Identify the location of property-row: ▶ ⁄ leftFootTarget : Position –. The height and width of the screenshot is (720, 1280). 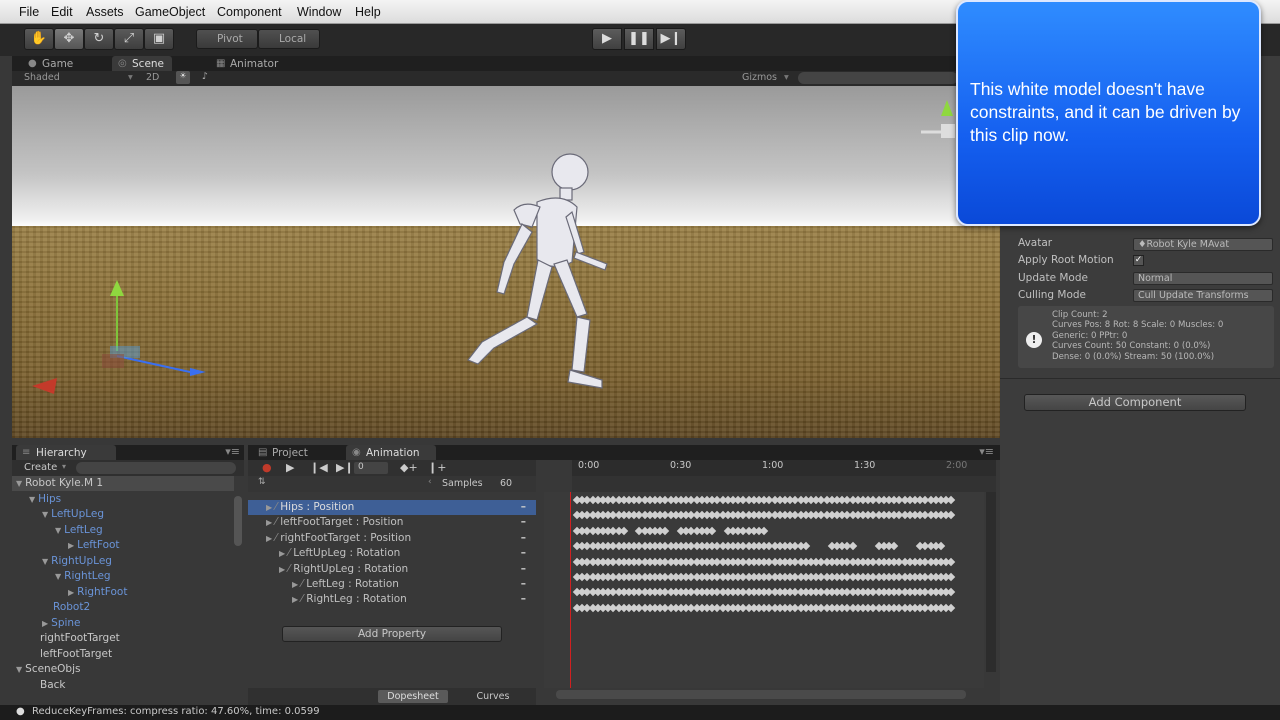
(392, 522).